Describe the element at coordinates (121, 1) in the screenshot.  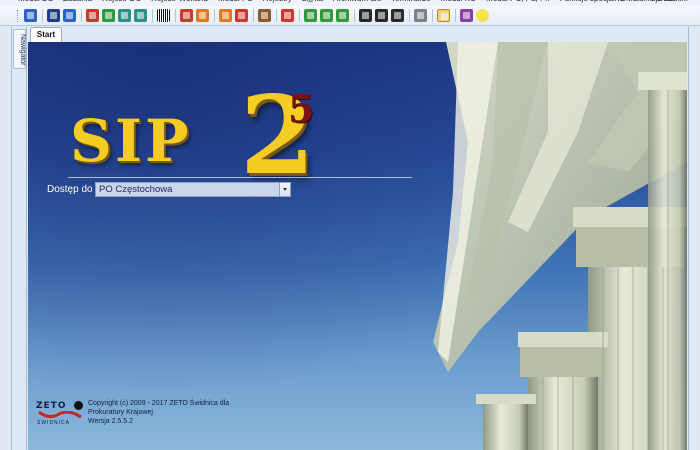
I see `menu-item: Rejestr DC` at that location.